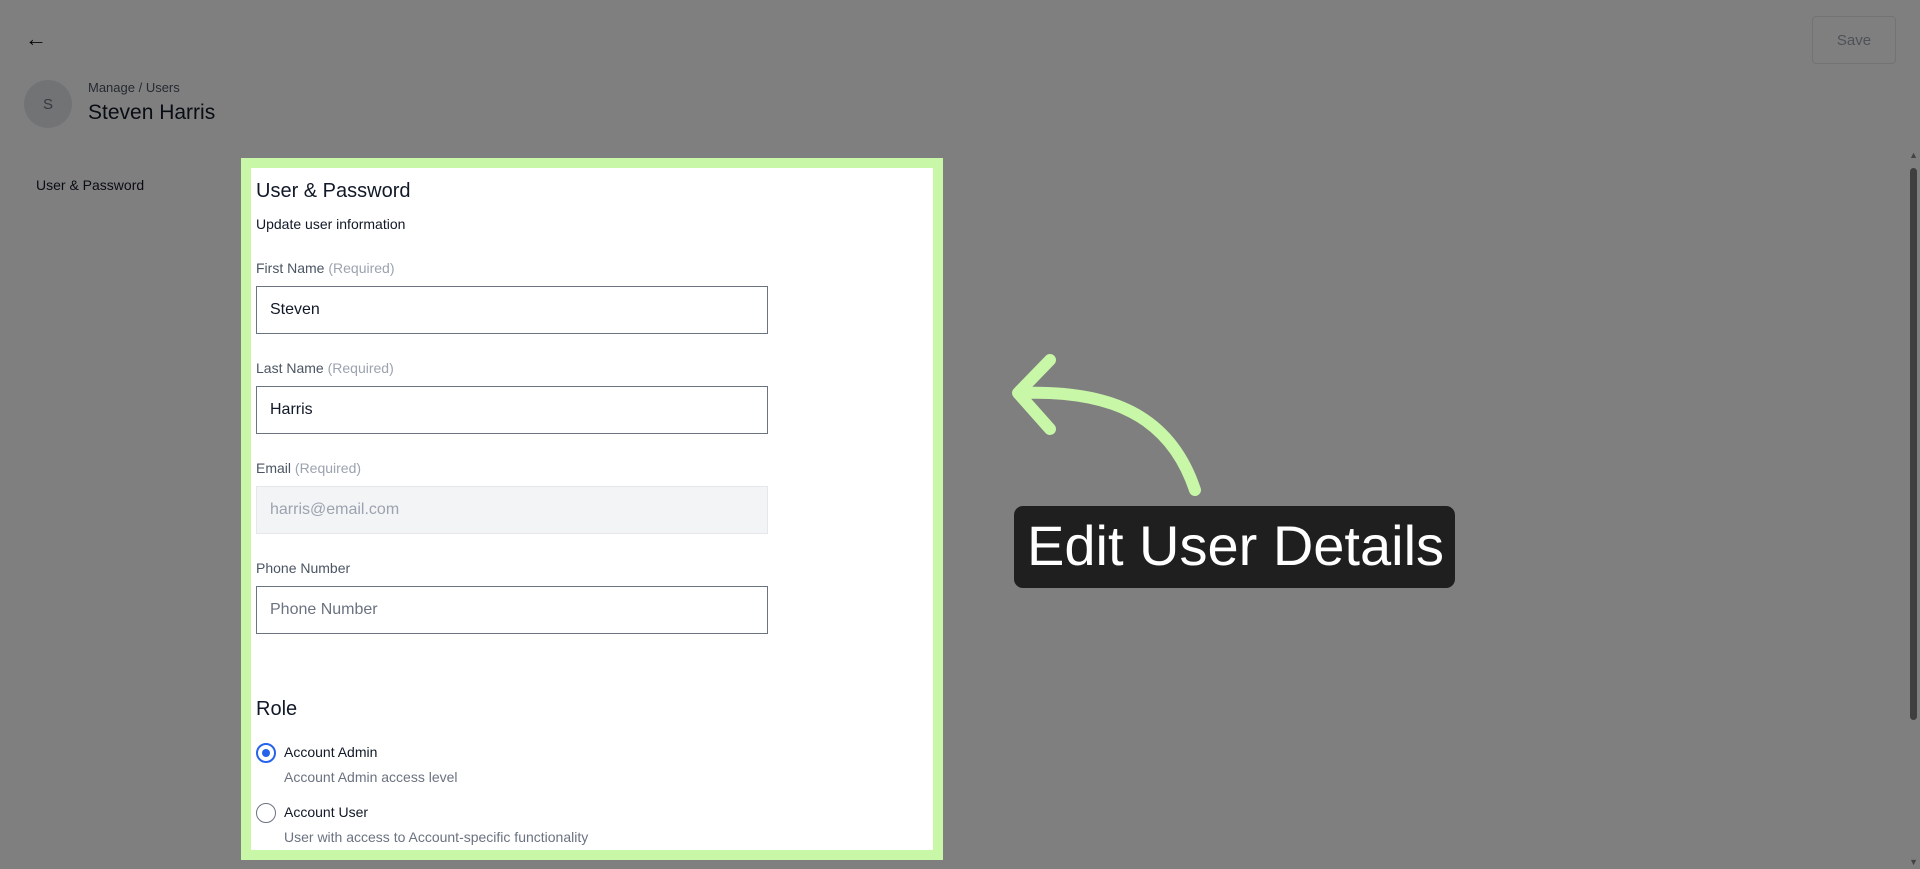 This screenshot has width=1920, height=869. I want to click on role-radio-account-admin, so click(266, 753).